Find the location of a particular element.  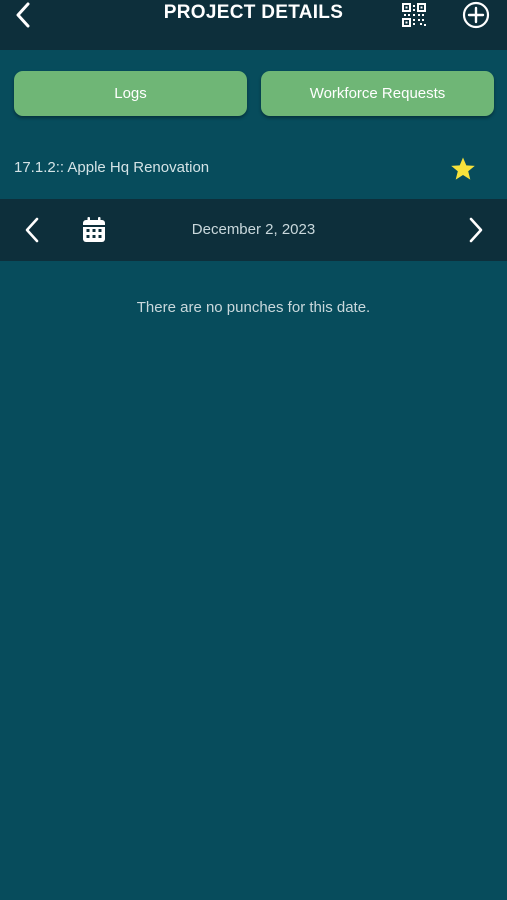

logs-button: Logs is located at coordinates (130, 93).